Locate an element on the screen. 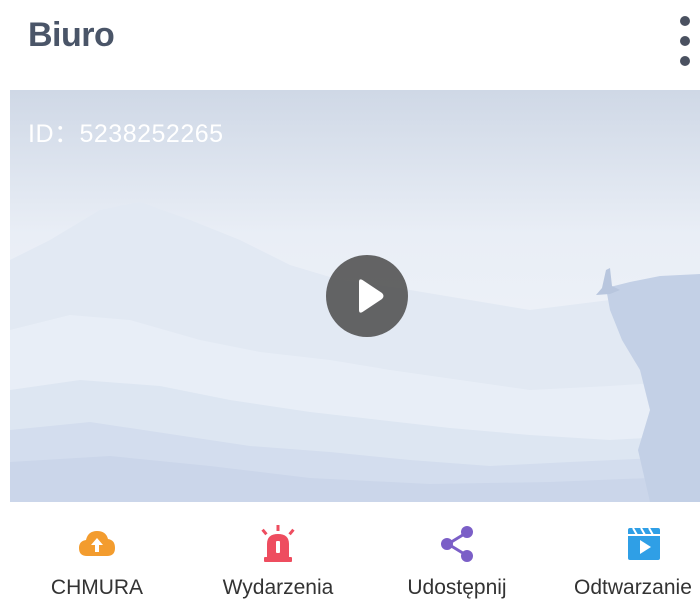 The width and height of the screenshot is (700, 613). events-label: Wydarzenia is located at coordinates (278, 587).